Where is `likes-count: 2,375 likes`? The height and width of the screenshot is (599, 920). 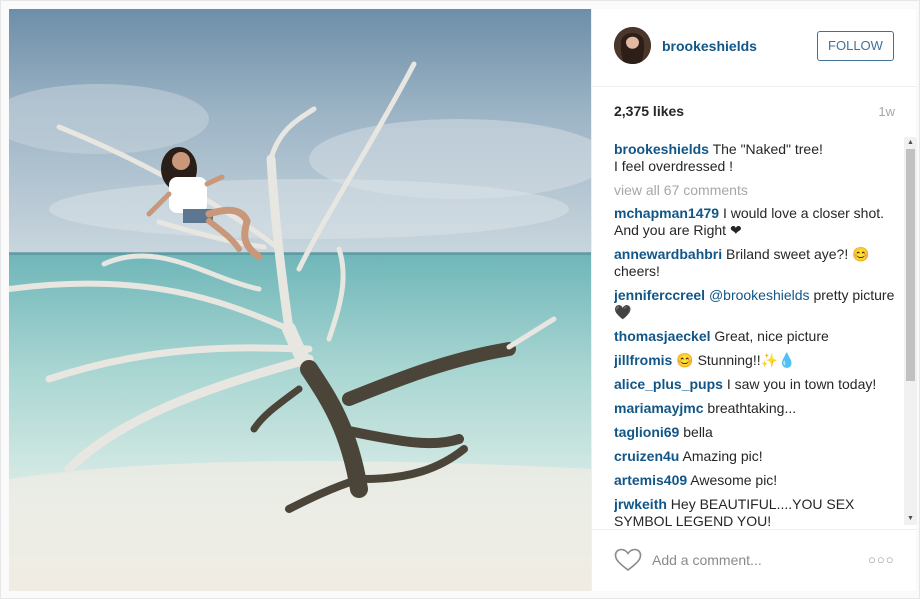 likes-count: 2,375 likes is located at coordinates (649, 111).